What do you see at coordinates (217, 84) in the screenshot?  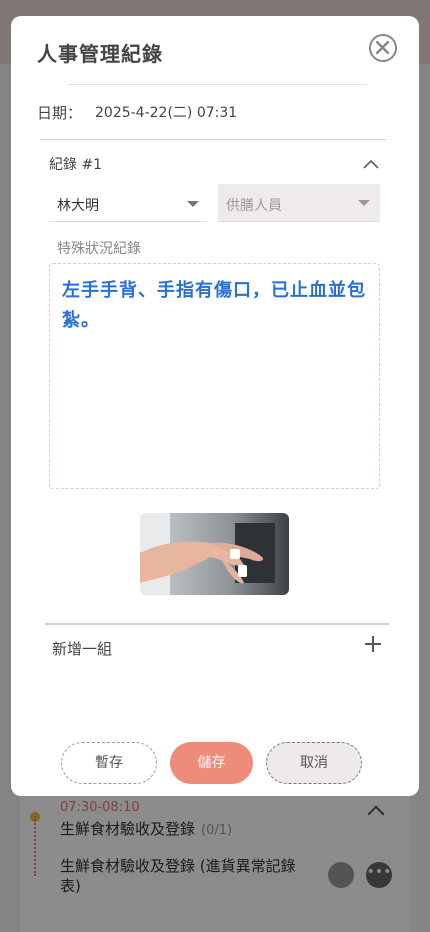 I see `title-divider` at bounding box center [217, 84].